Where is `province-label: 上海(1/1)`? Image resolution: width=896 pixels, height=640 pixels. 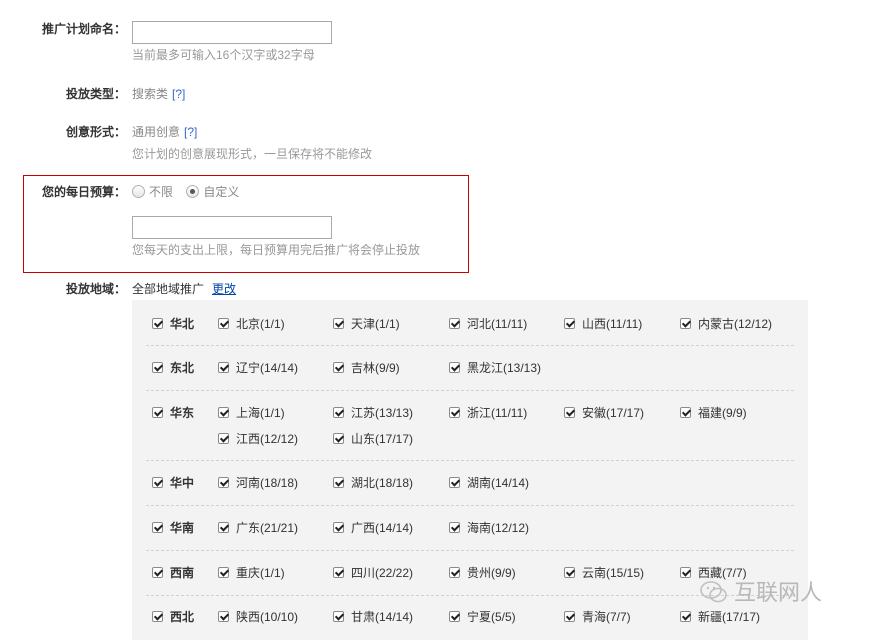
province-label: 上海(1/1) is located at coordinates (260, 413).